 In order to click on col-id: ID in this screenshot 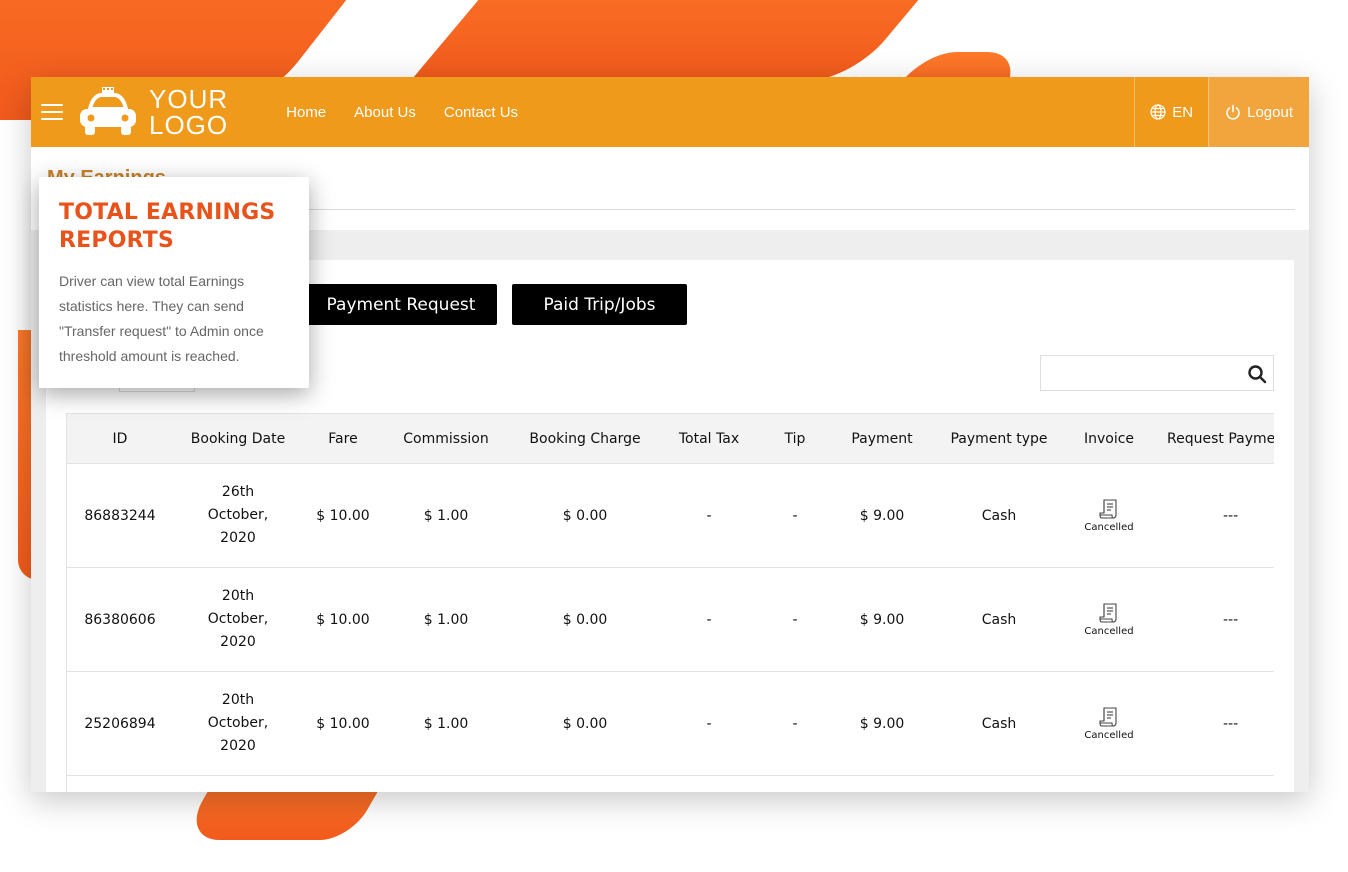, I will do `click(120, 438)`.